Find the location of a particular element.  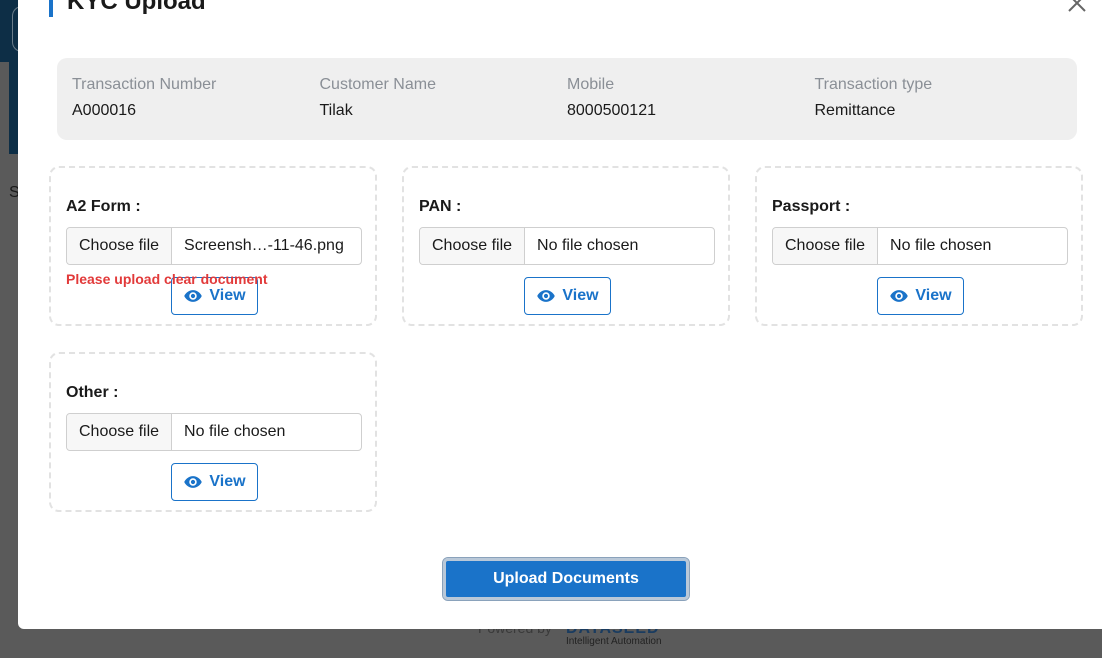

a2-form-view-label: View is located at coordinates (227, 295).